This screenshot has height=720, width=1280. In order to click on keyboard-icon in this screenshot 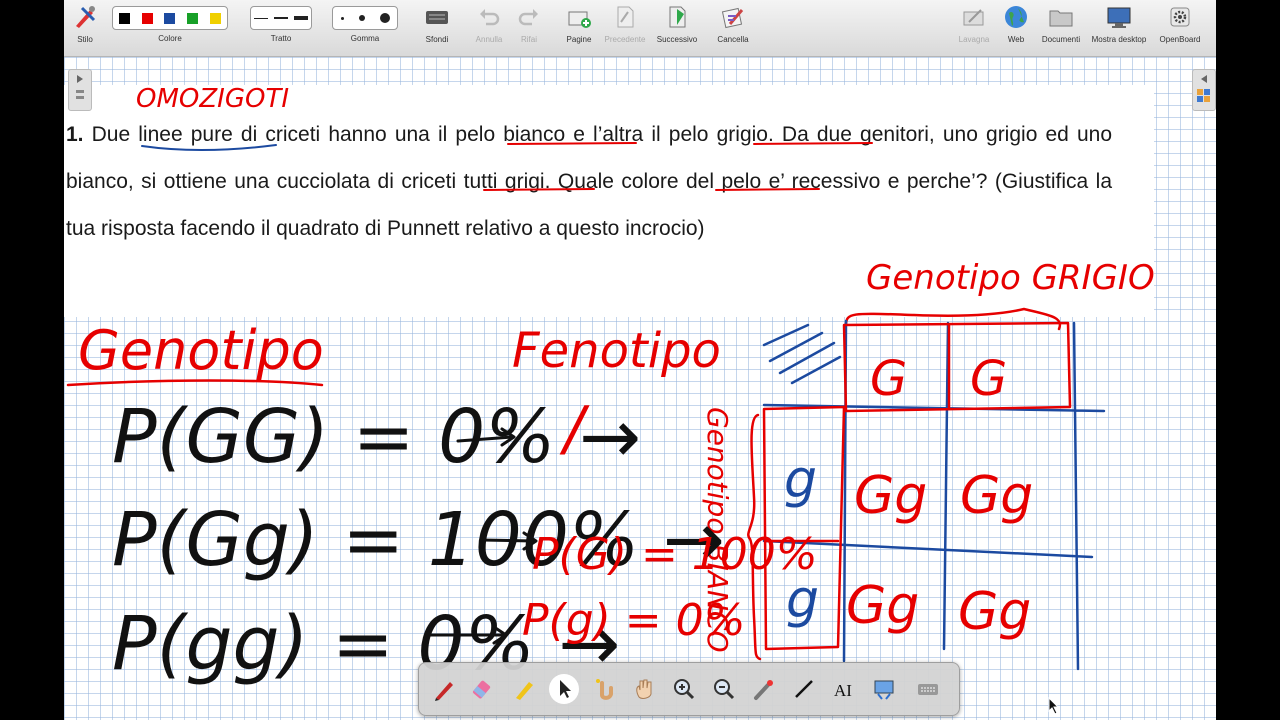, I will do `click(928, 689)`.